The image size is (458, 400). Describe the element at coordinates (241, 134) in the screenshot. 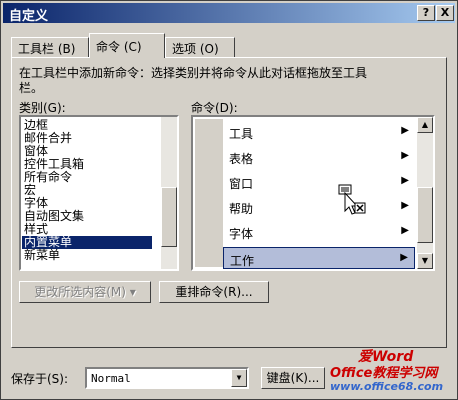

I see `command-label: 工具` at that location.